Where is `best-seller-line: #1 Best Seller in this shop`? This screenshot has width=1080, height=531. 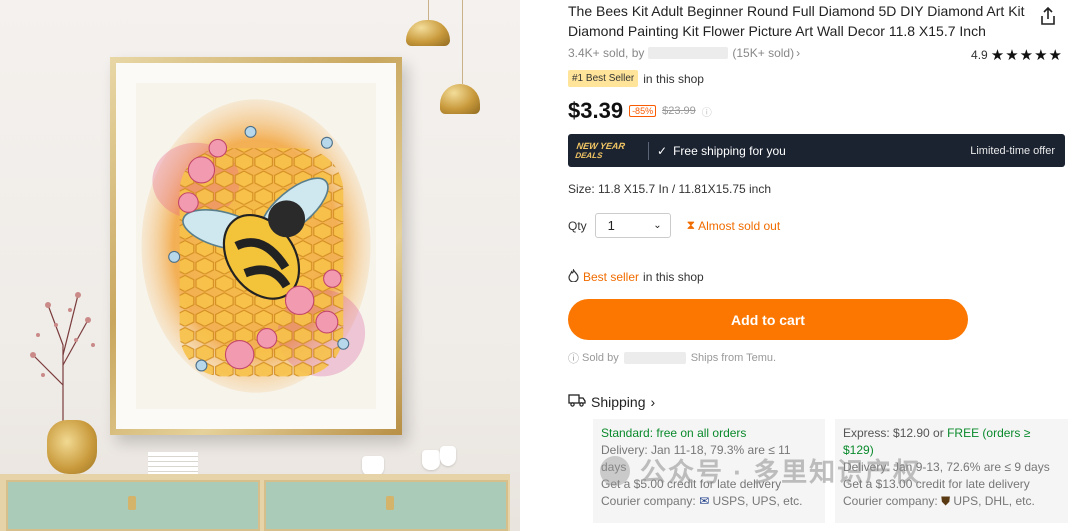
best-seller-line: #1 Best Seller in this shop is located at coordinates (636, 78).